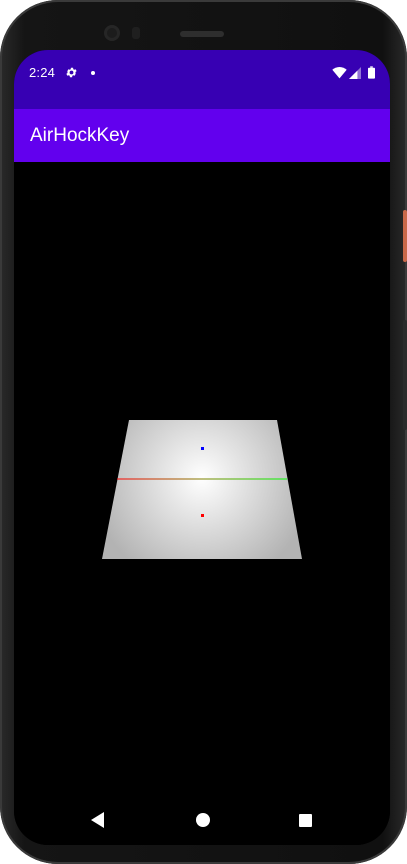  I want to click on proximity-sensor, so click(136, 33).